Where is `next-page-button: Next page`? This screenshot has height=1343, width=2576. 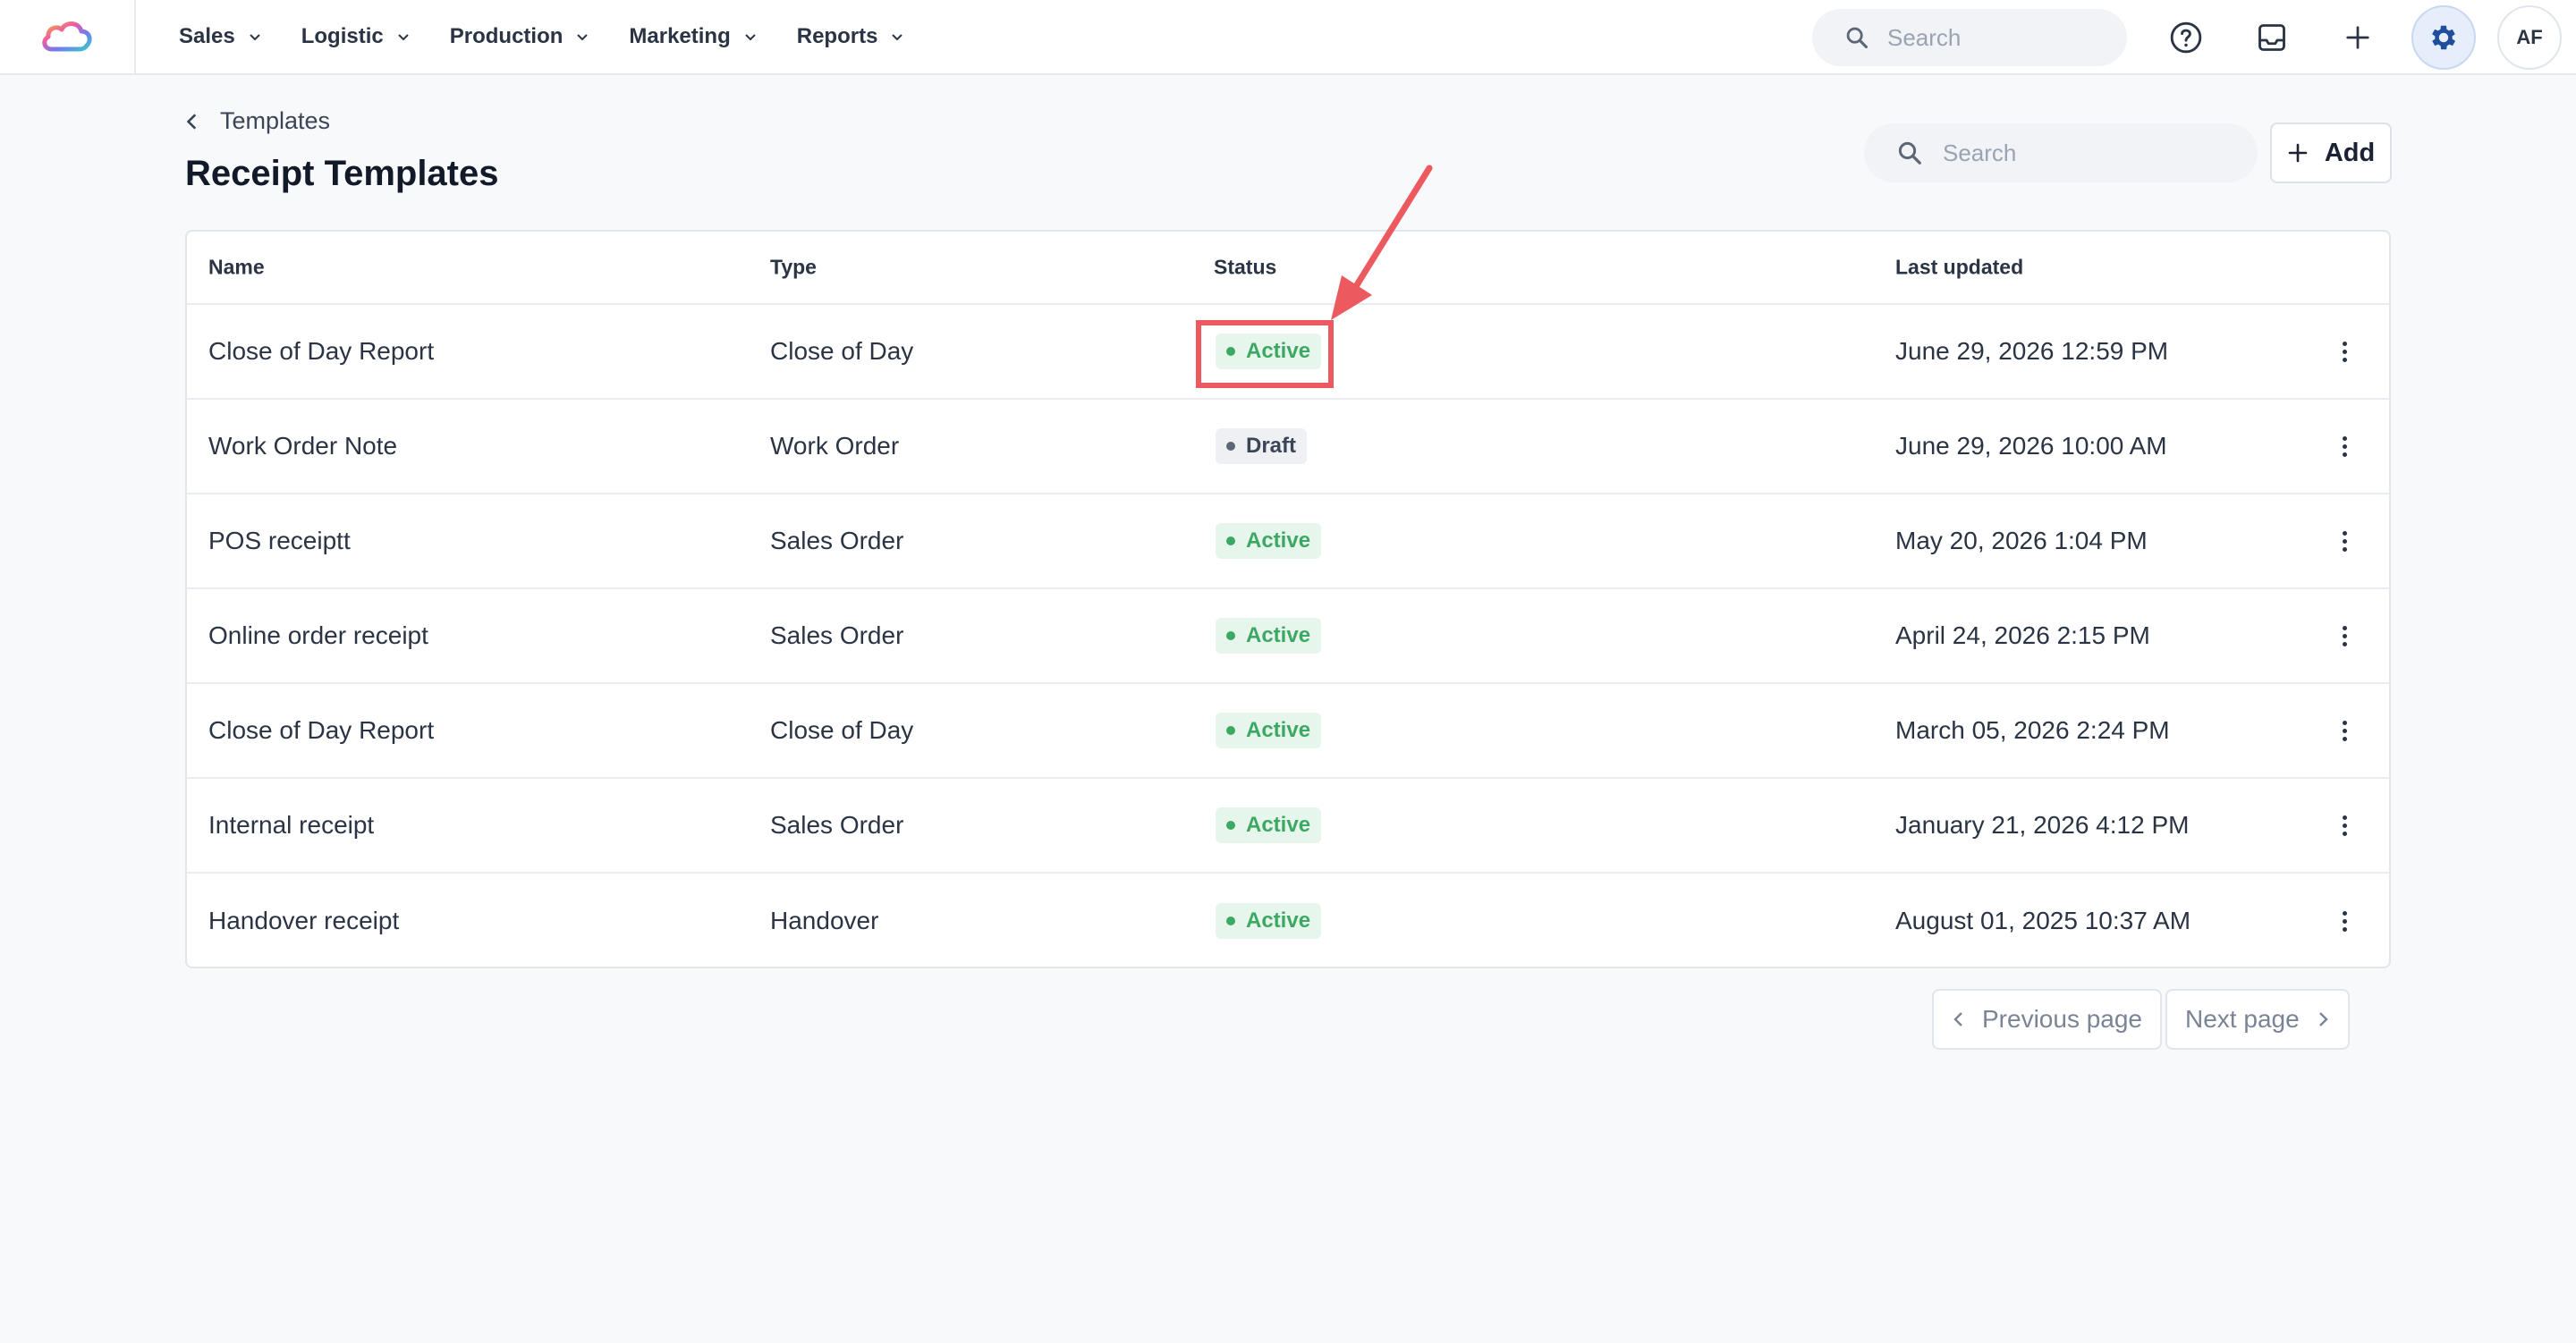
next-page-button: Next page is located at coordinates (2257, 1020).